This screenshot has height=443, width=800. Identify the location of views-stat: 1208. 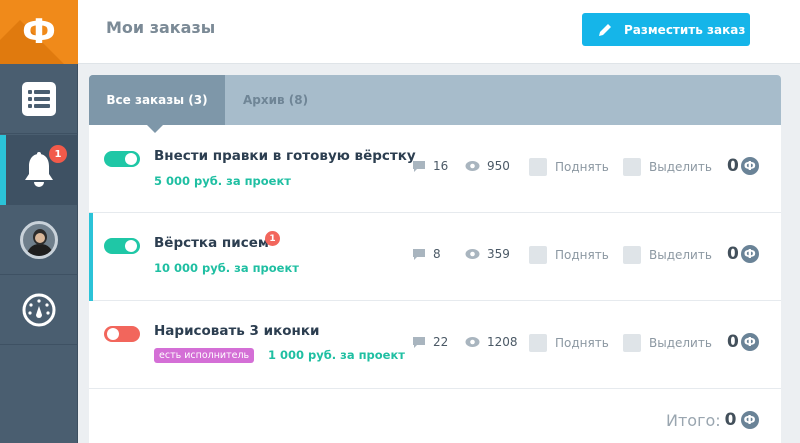
(491, 342).